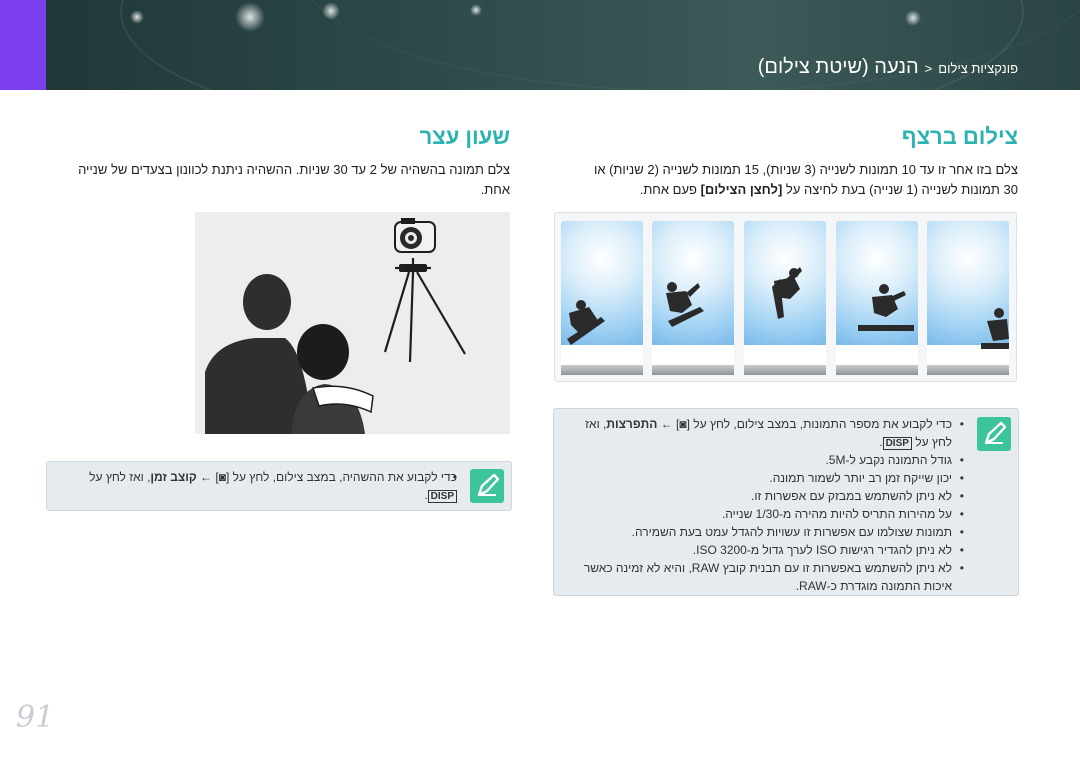 This screenshot has width=1080, height=765. What do you see at coordinates (632, 424) in the screenshot?
I see `burst-option-label: התפרצות` at bounding box center [632, 424].